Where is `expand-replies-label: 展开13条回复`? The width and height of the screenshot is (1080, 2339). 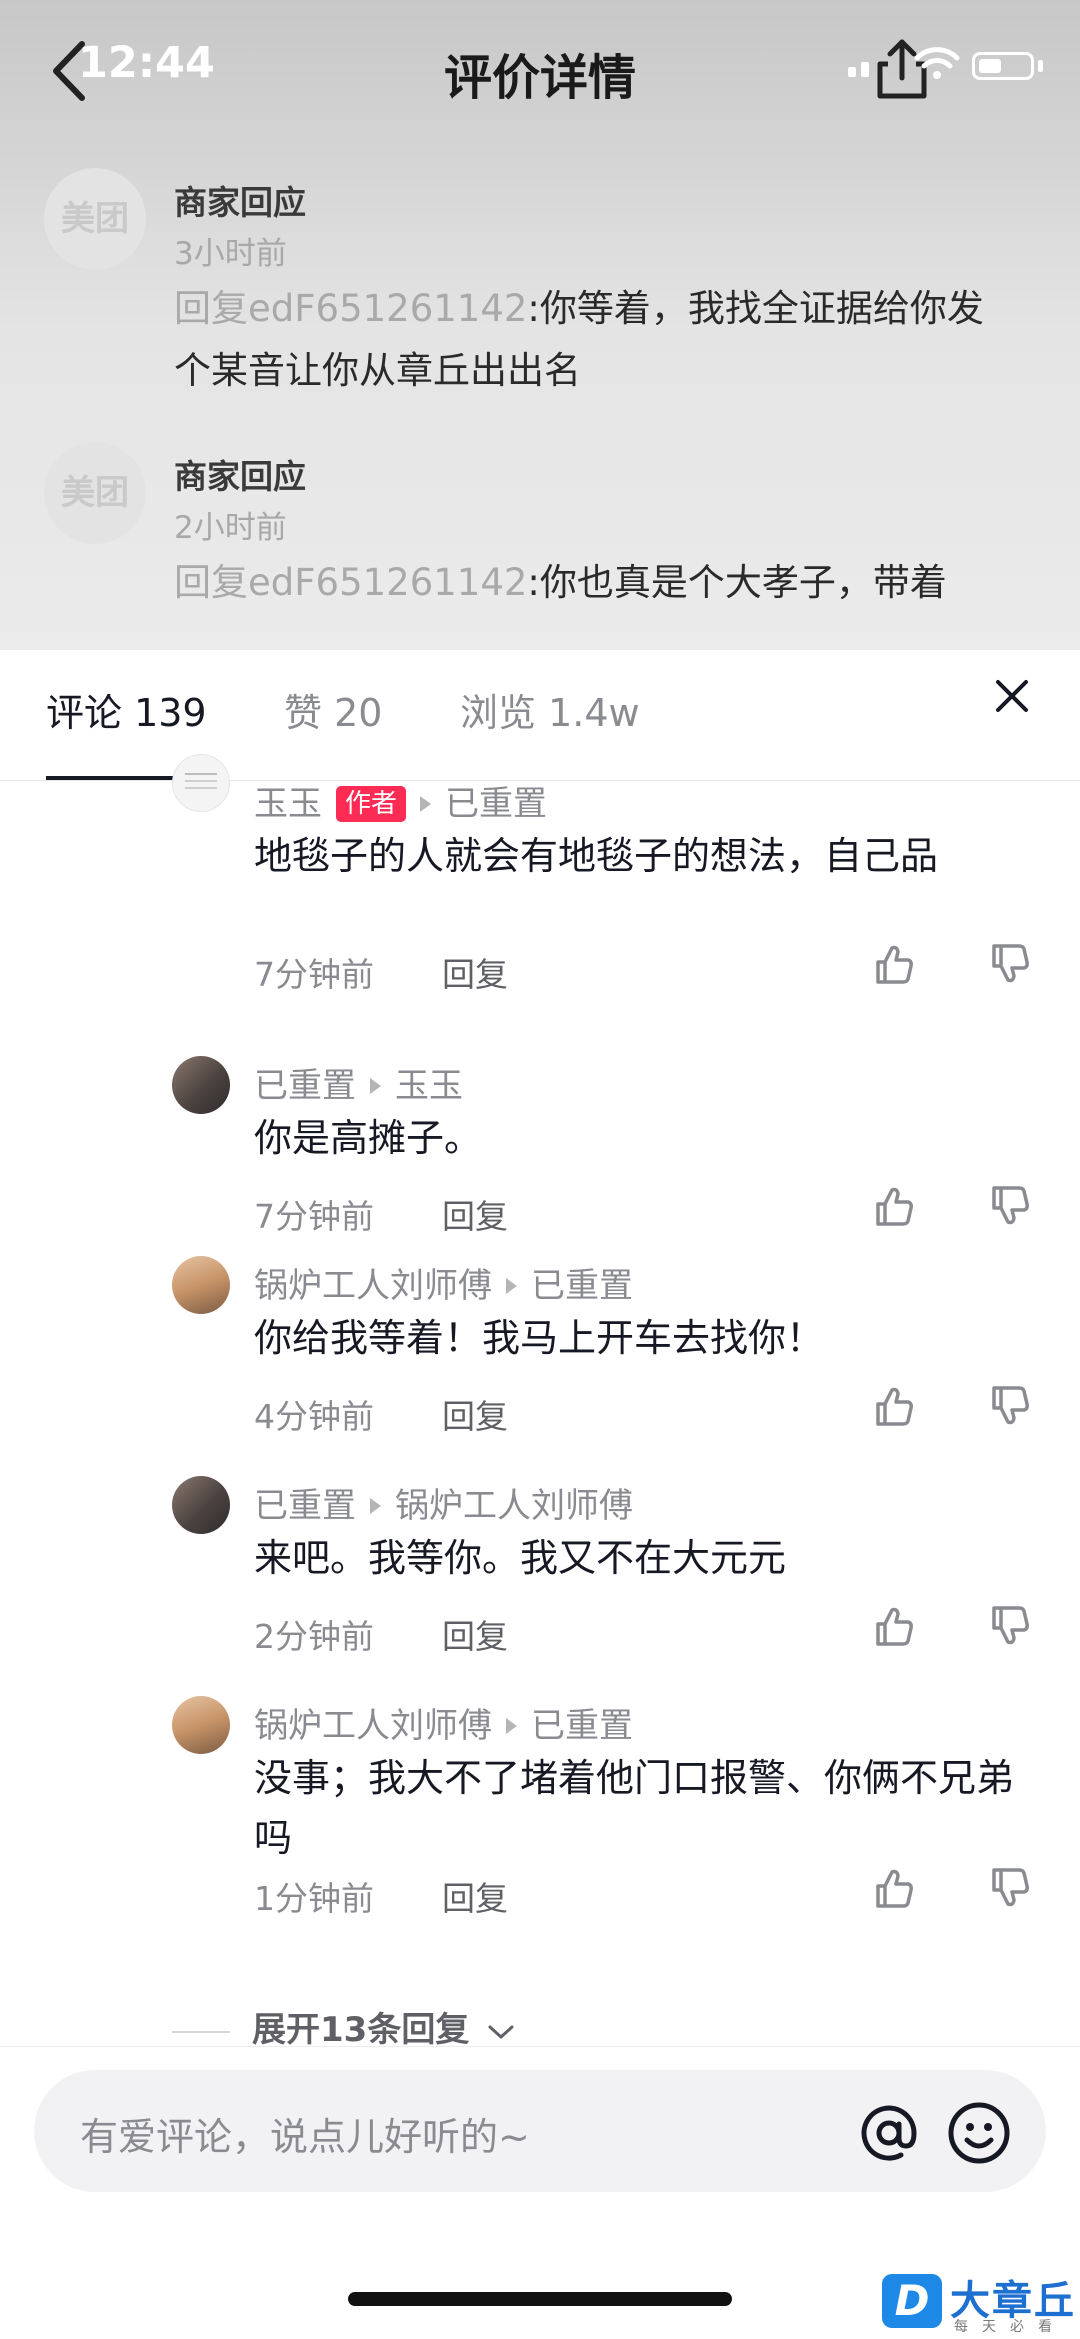 expand-replies-label: 展开13条回复 is located at coordinates (361, 2030).